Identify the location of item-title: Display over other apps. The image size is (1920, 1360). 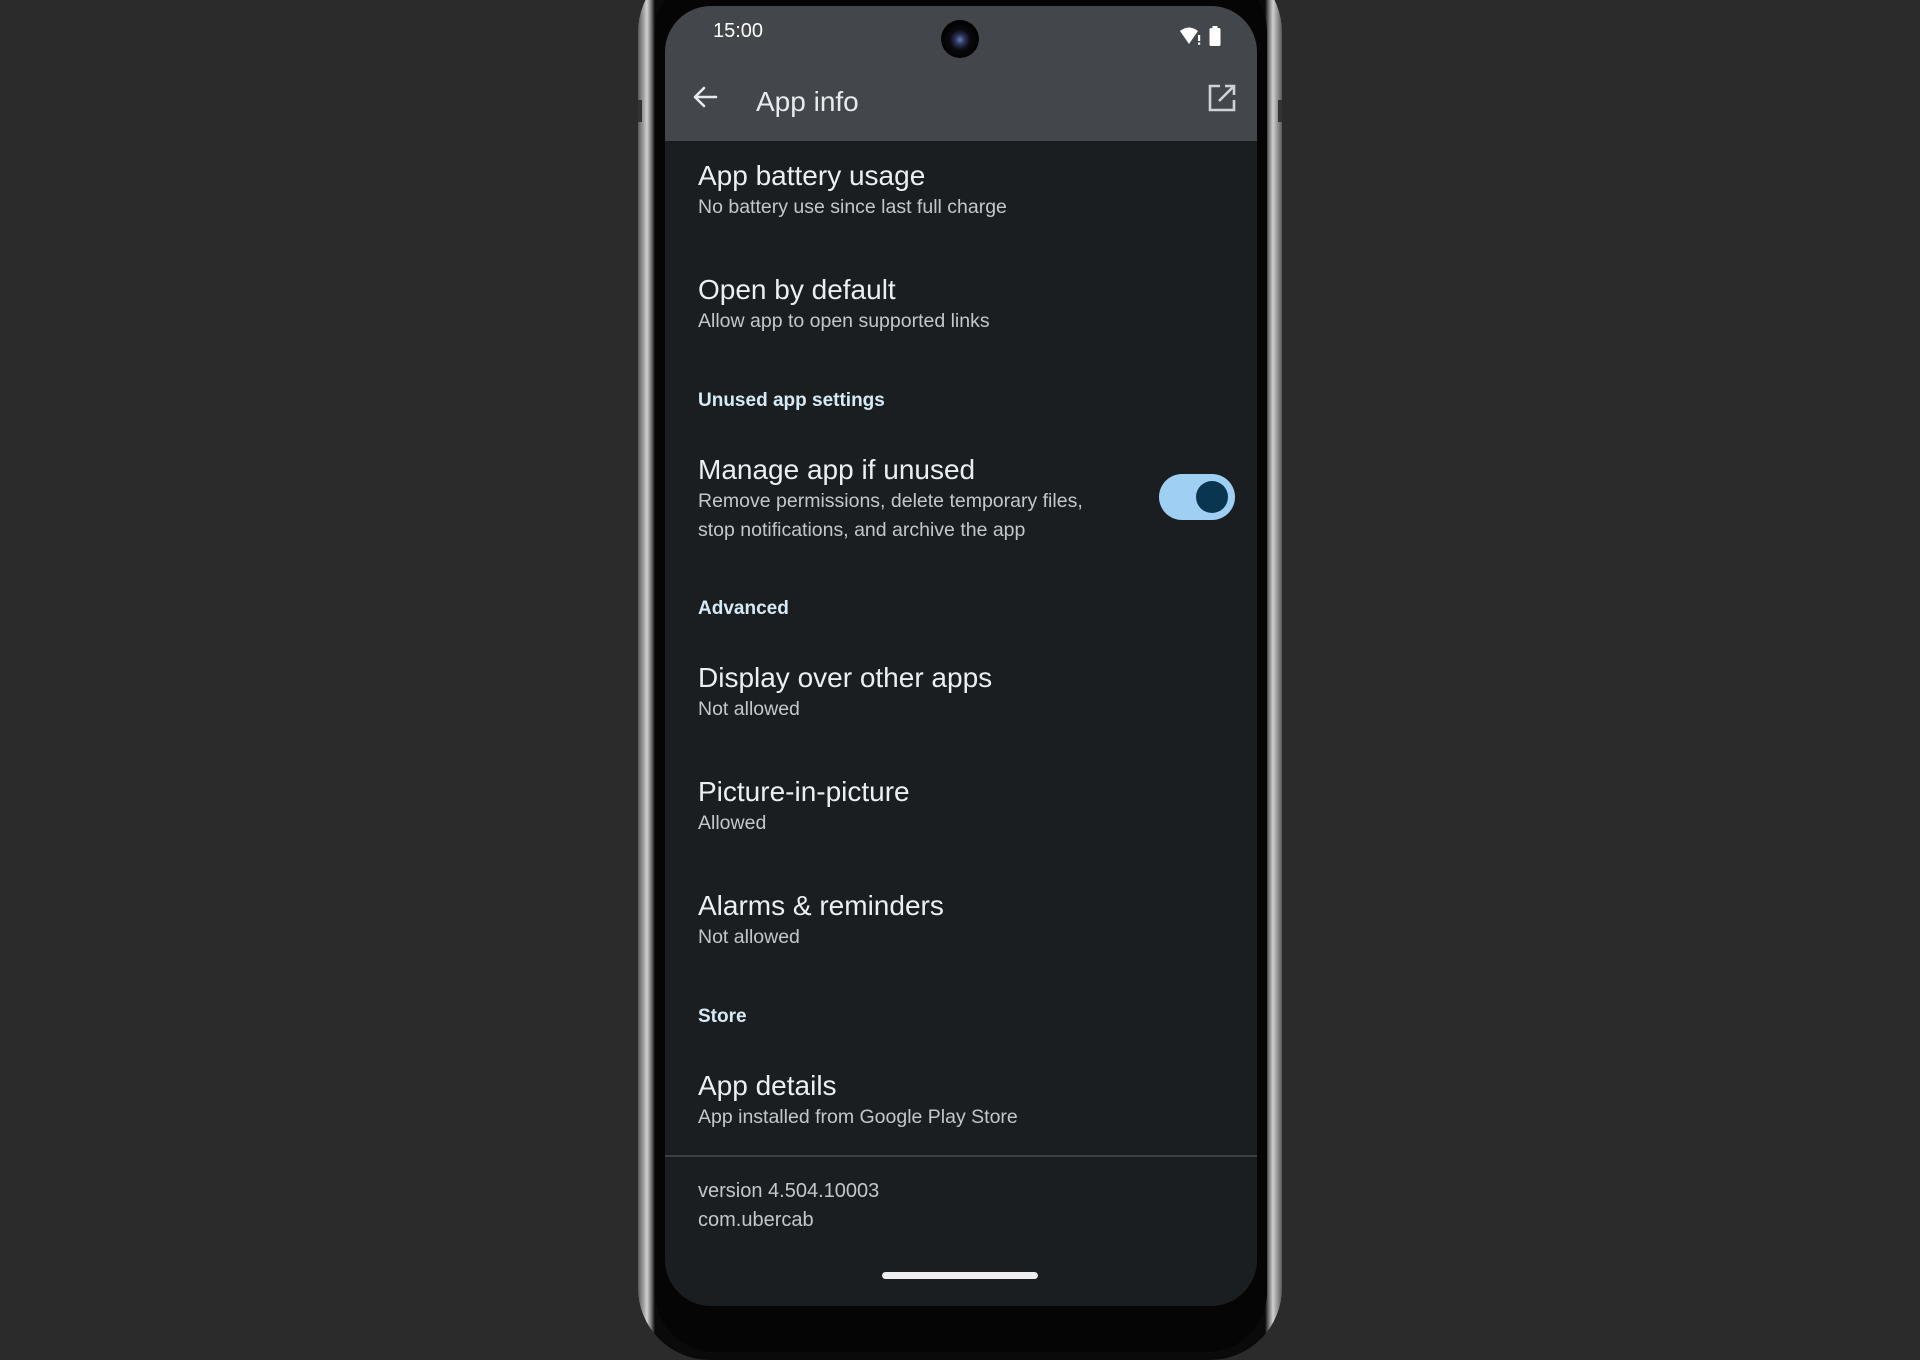
(845, 677).